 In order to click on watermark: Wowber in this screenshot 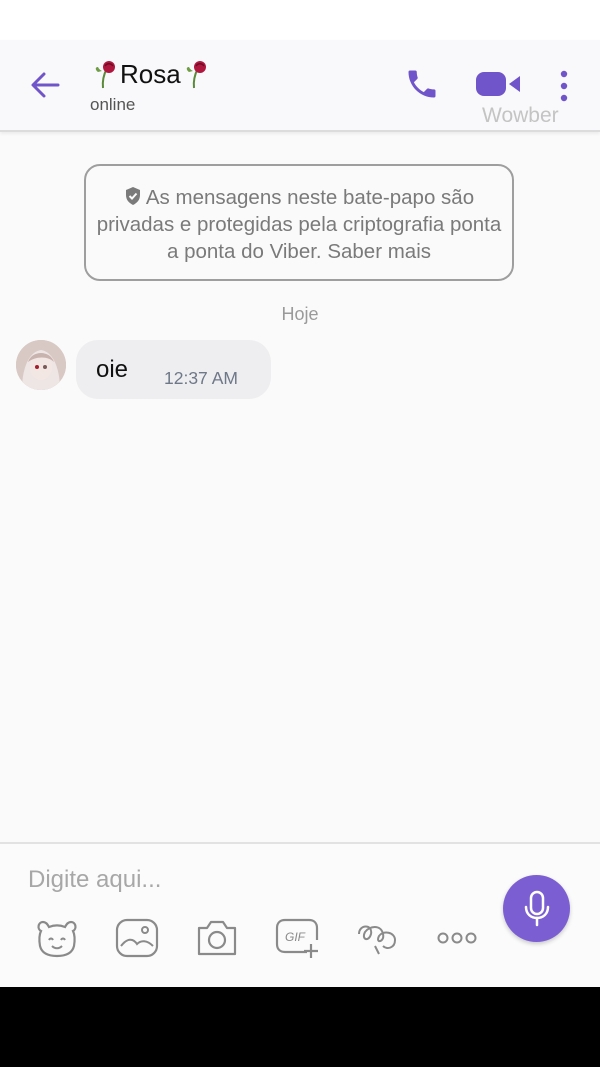, I will do `click(520, 115)`.